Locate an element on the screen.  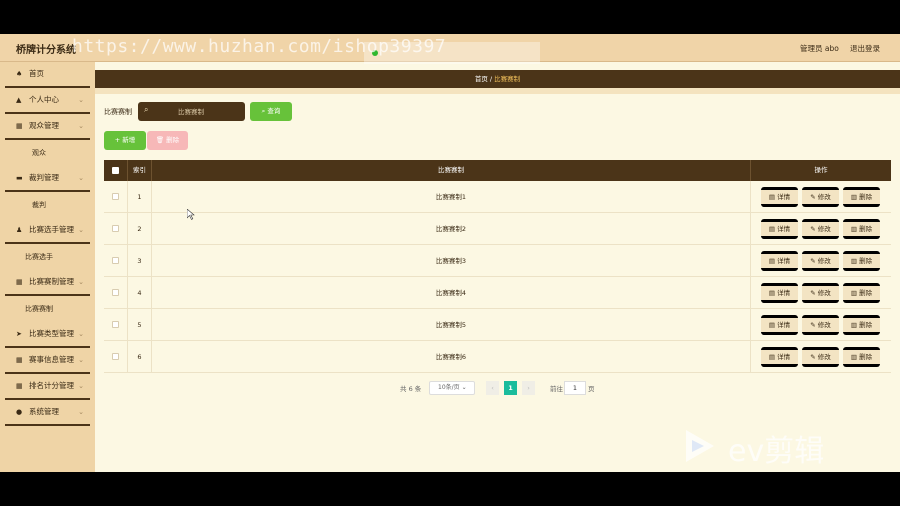
sidebar-item-8: ▦ 排名计分管理 ⌄ is located at coordinates (47, 387).